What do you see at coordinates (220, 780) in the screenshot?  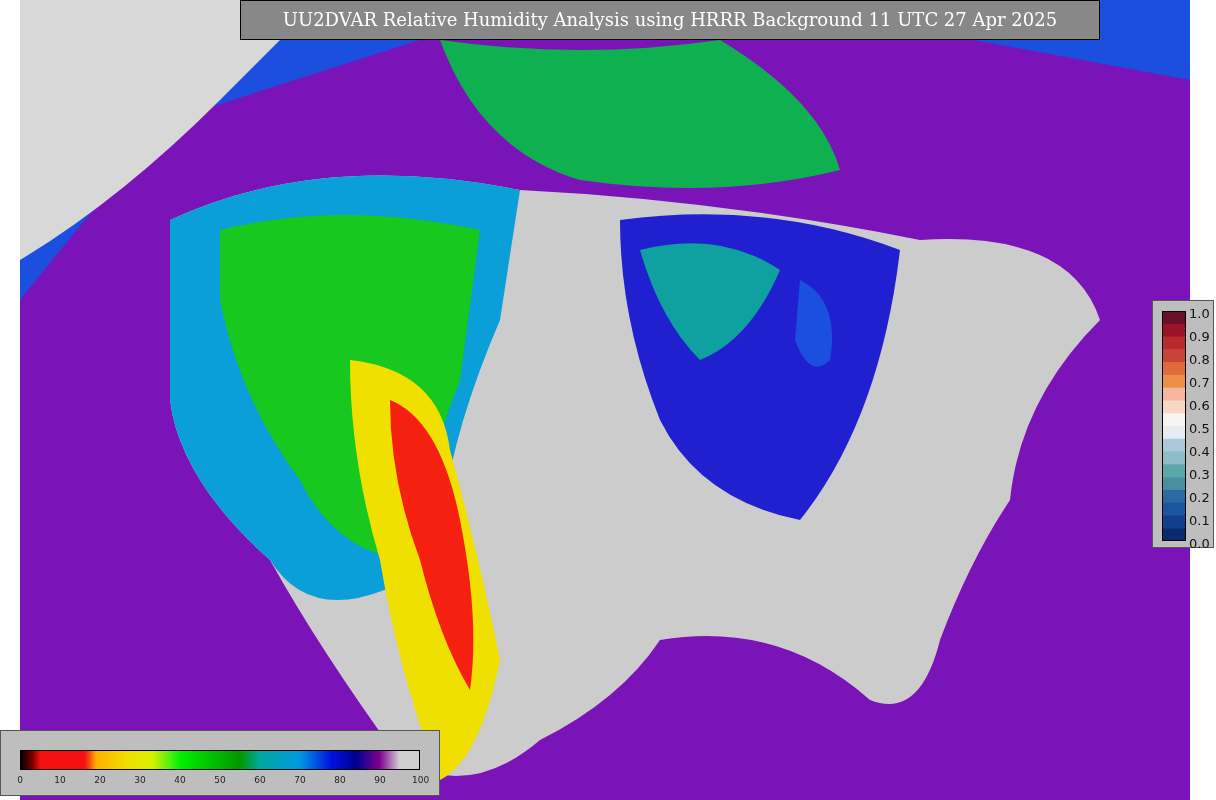 I see `tick-label: 50` at bounding box center [220, 780].